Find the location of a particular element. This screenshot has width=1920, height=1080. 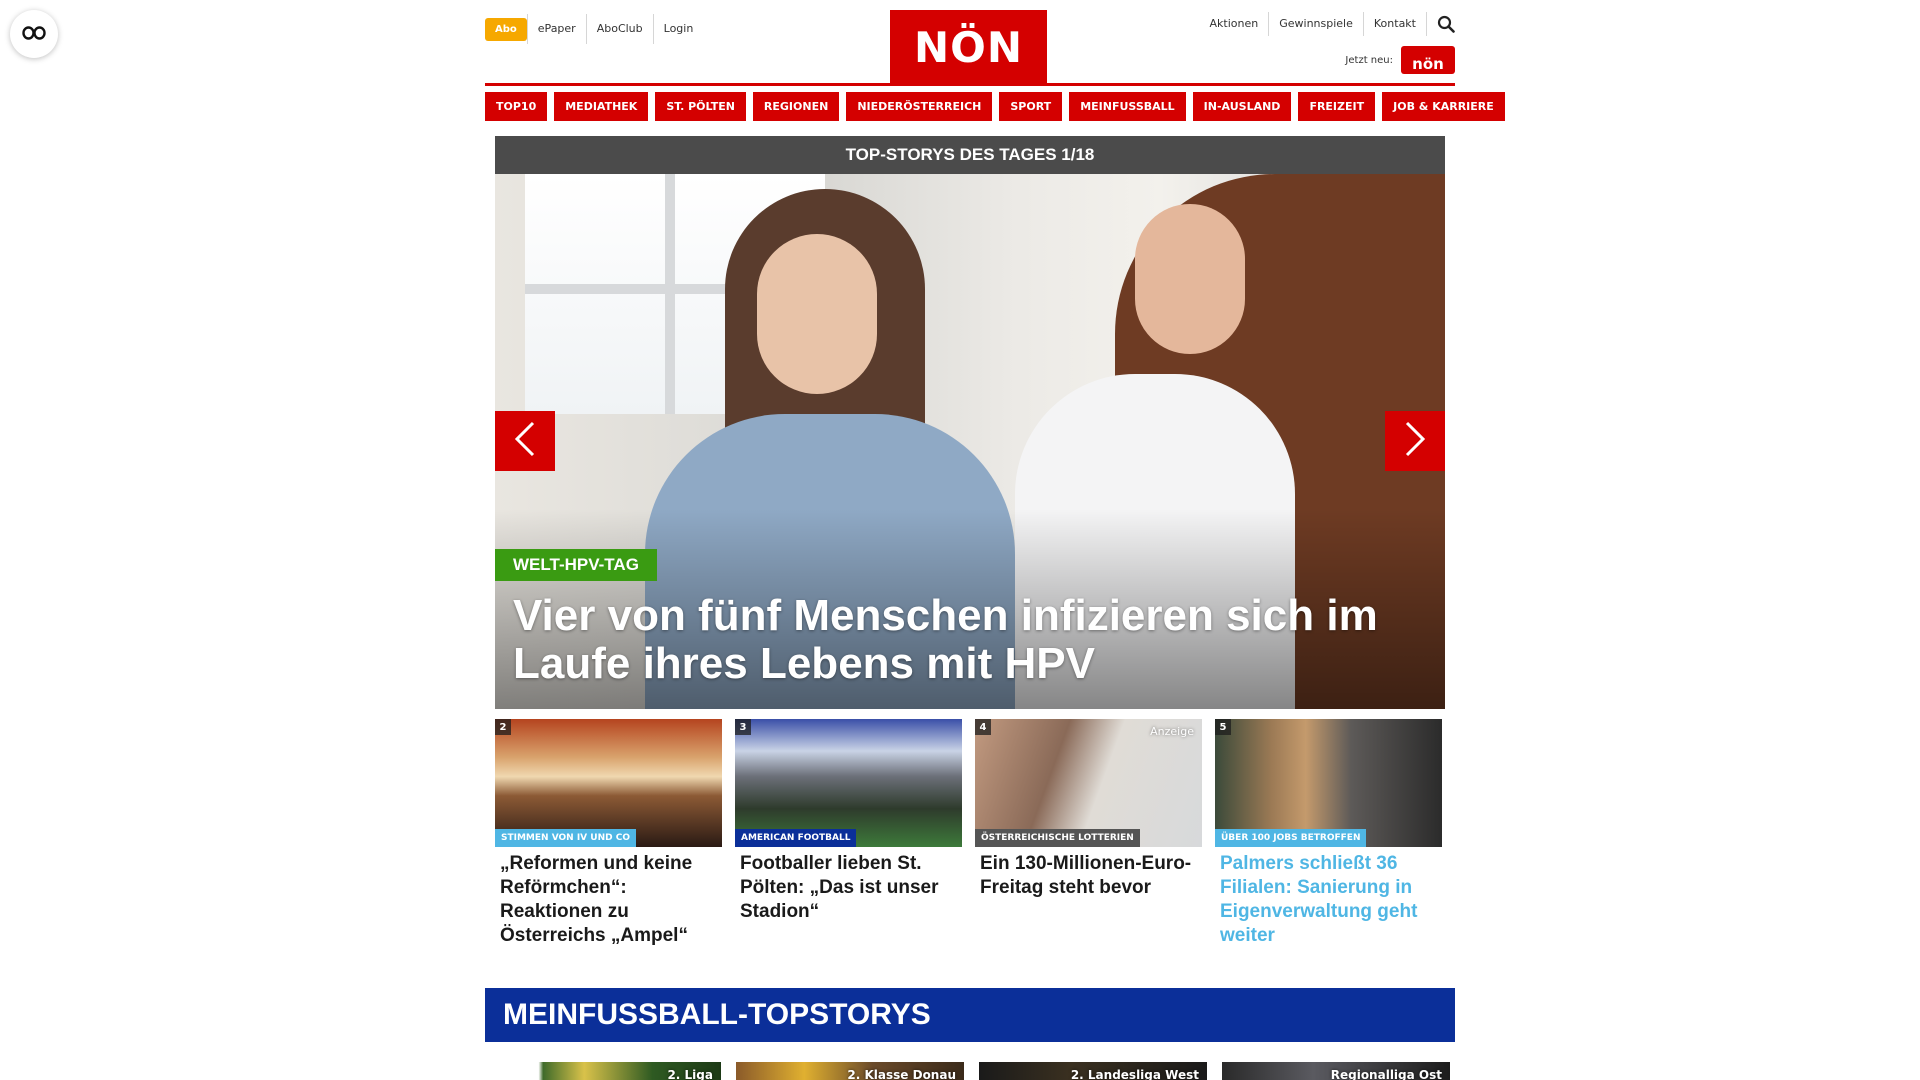

teaser-number: 5 is located at coordinates (1223, 727).